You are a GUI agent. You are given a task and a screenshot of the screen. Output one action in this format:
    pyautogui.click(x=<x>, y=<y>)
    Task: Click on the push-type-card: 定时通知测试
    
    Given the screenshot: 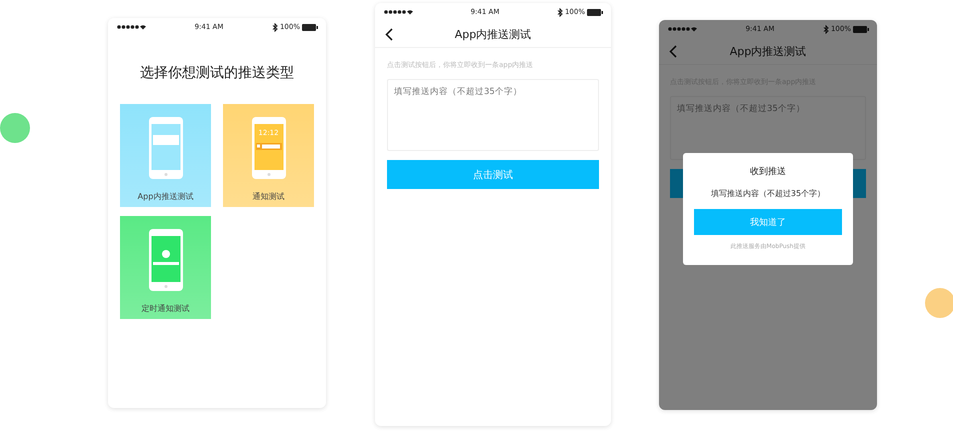 What is the action you would take?
    pyautogui.click(x=165, y=267)
    